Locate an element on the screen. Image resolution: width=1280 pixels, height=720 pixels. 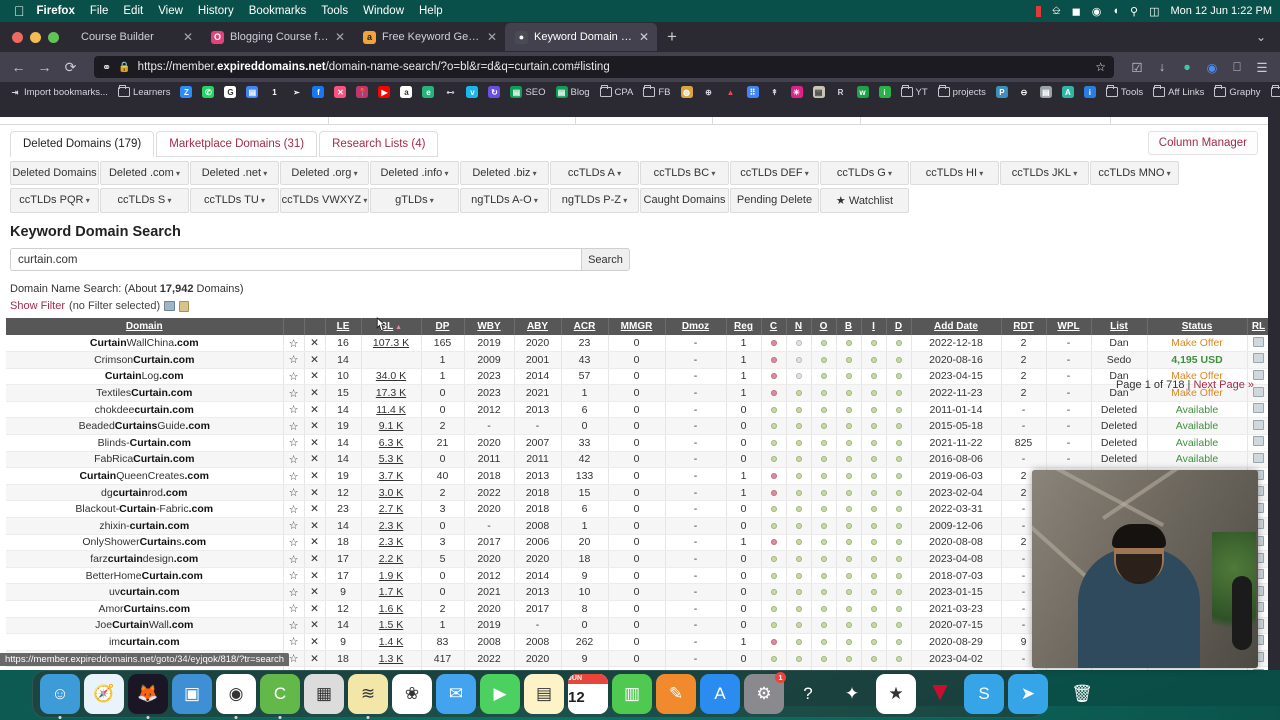
tld-filter-deleted-biz: Deleted .biz ▾ is located at coordinates (504, 173).